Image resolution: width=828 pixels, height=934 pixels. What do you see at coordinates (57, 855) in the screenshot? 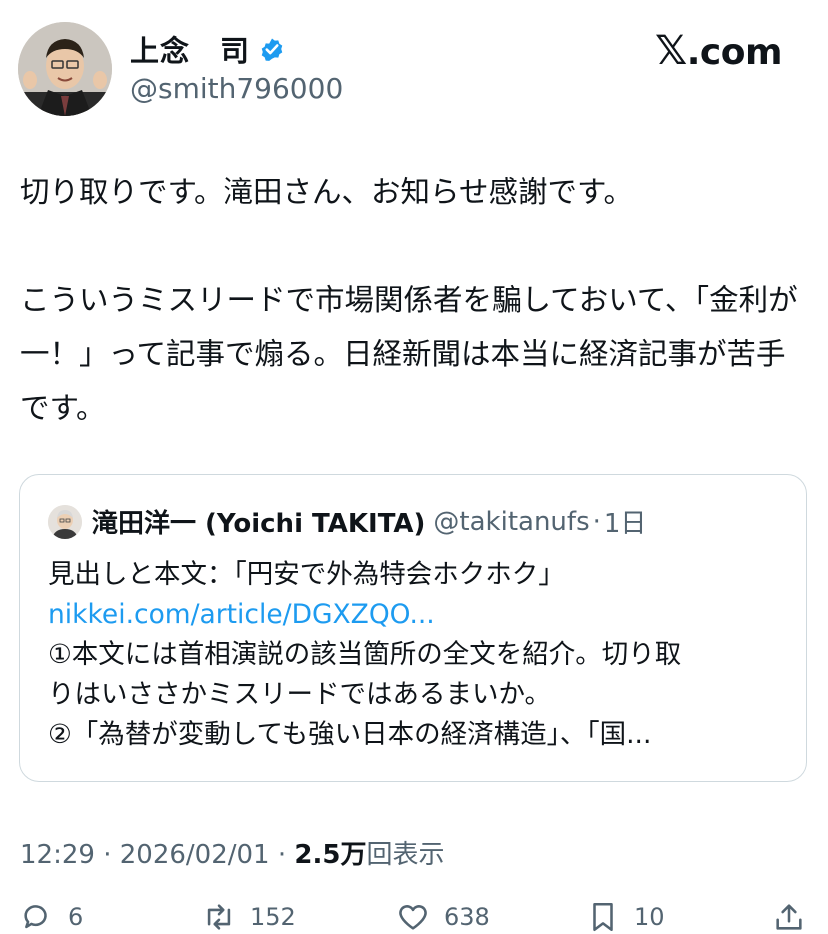
I see `post-time: 12:29` at bounding box center [57, 855].